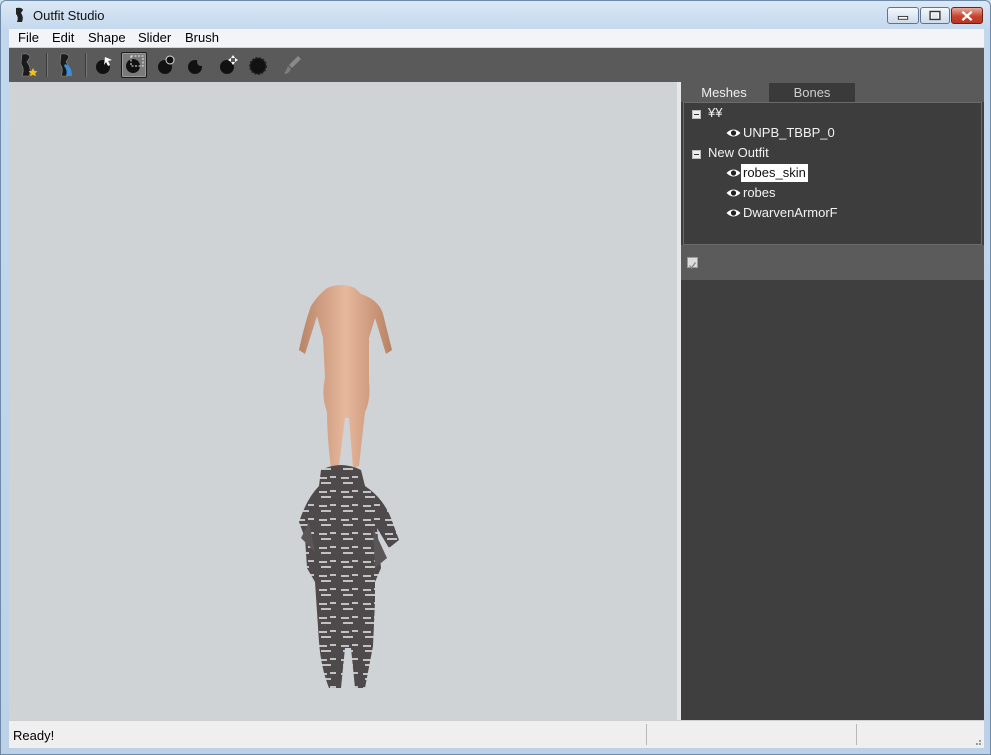 The width and height of the screenshot is (991, 755). Describe the element at coordinates (19, 14) in the screenshot. I see `app-icon` at that location.